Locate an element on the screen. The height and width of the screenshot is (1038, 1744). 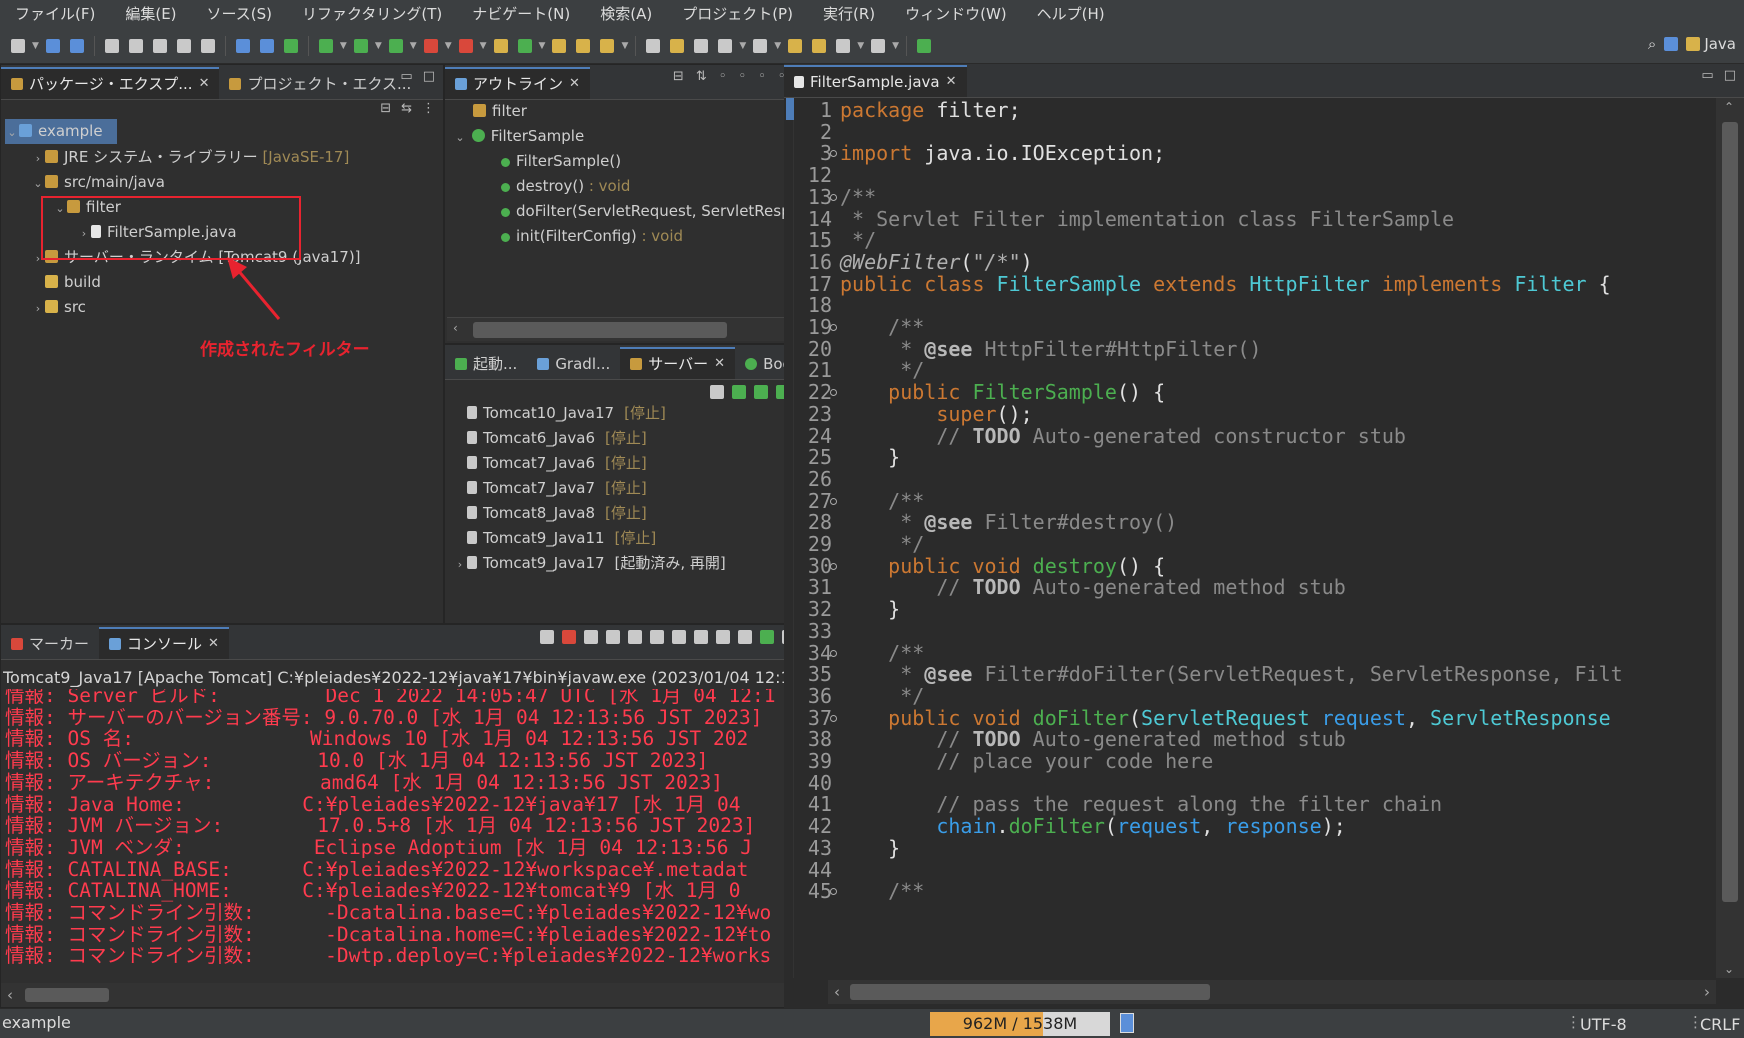
show-whitespace-icon is located at coordinates (725, 45).